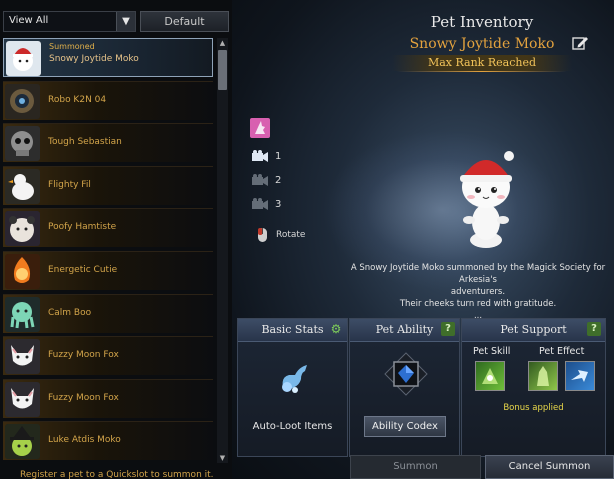 This screenshot has height=479, width=614. I want to click on pet-name: Tough Sebastian, so click(85, 142).